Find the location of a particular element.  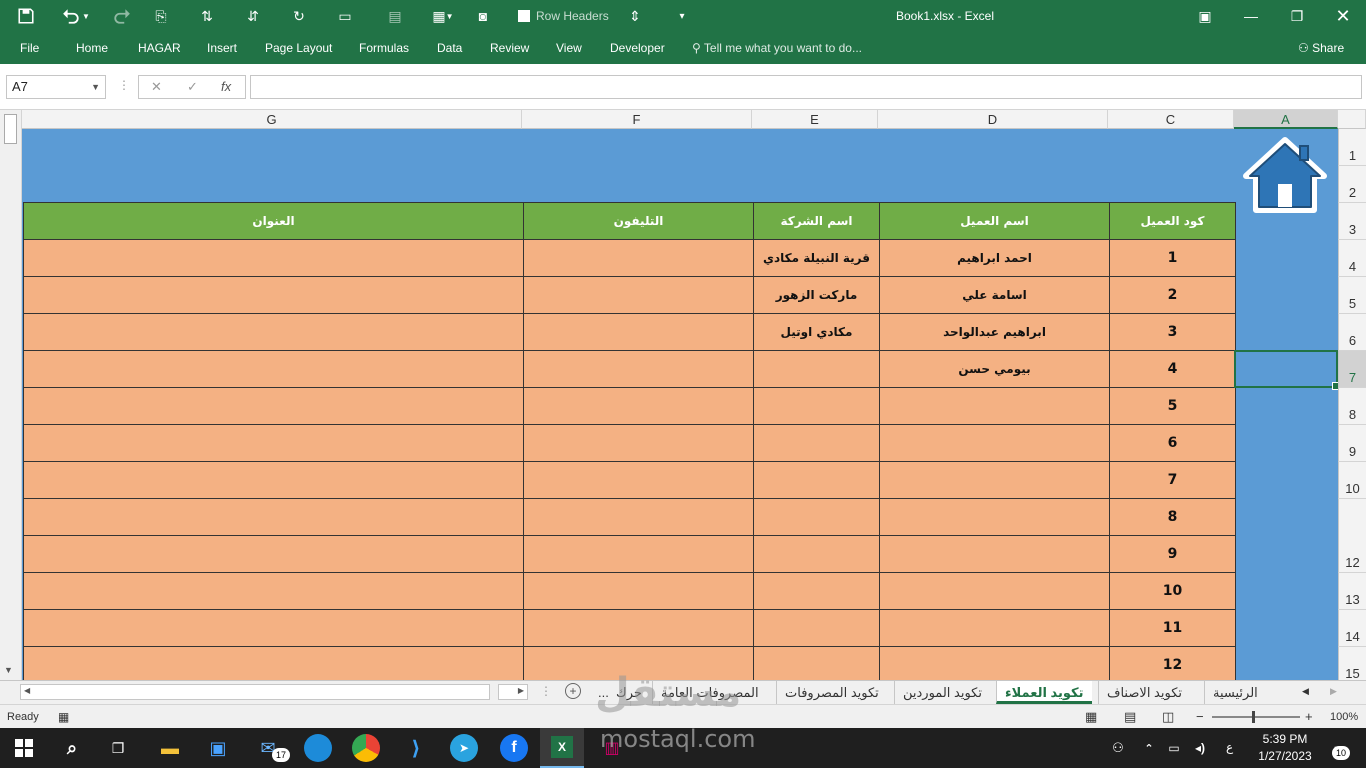

column-header-c: C is located at coordinates (1171, 119).